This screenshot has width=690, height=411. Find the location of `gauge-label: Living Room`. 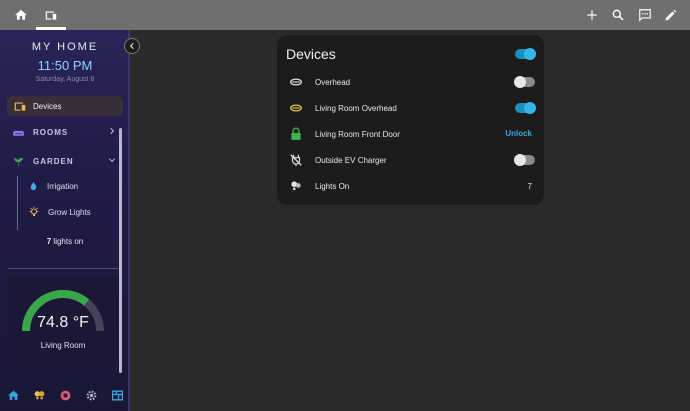

gauge-label: Living Room is located at coordinates (63, 345).